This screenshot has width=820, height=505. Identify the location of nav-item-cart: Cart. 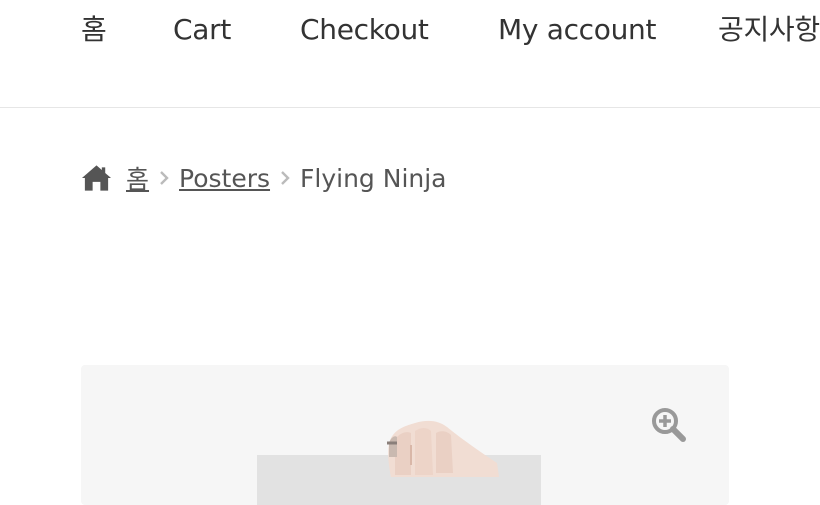
(202, 30).